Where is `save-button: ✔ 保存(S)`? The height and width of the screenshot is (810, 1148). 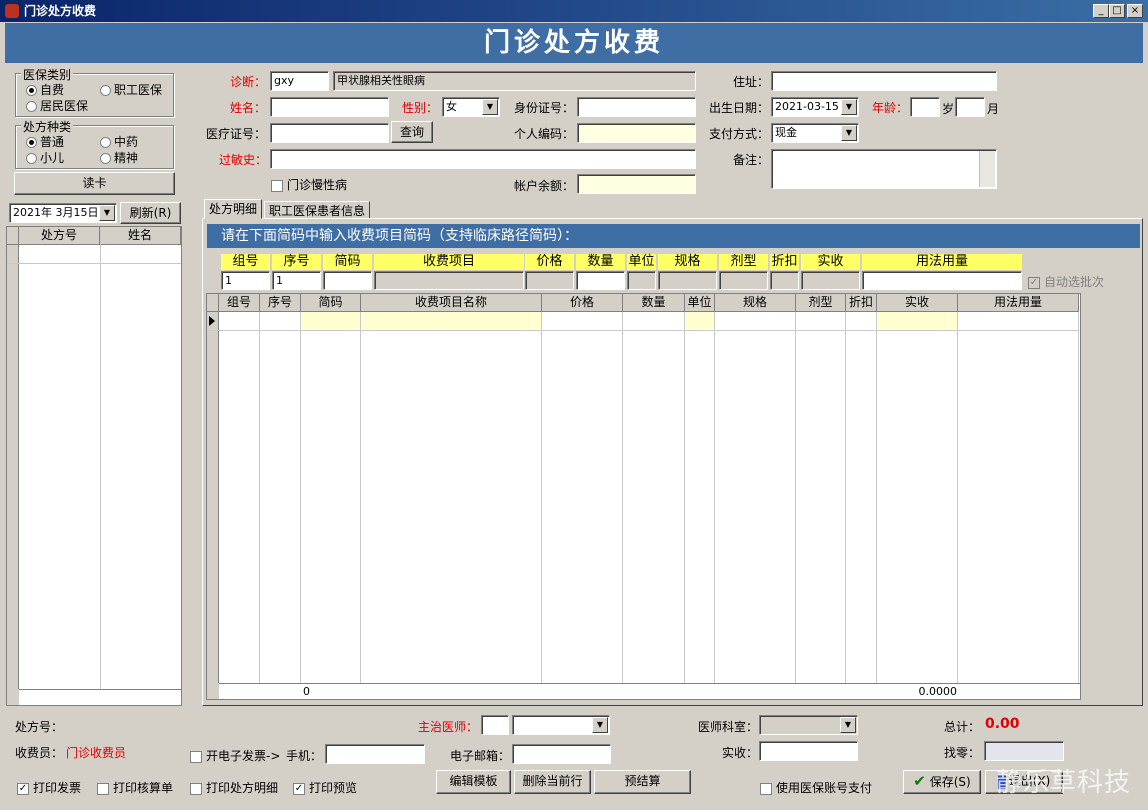
save-button: ✔ 保存(S) is located at coordinates (942, 782).